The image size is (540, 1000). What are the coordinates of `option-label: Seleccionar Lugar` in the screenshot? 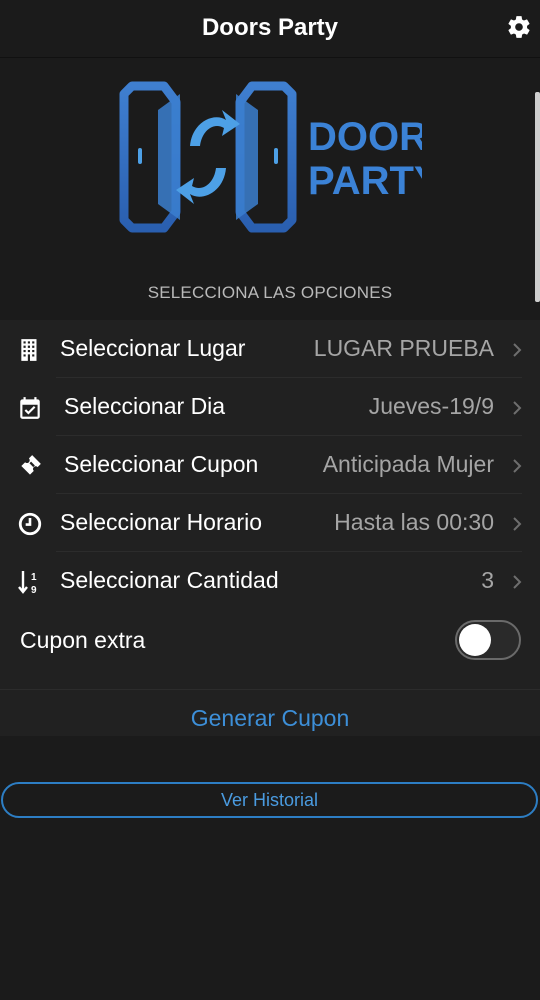 It's located at (153, 348).